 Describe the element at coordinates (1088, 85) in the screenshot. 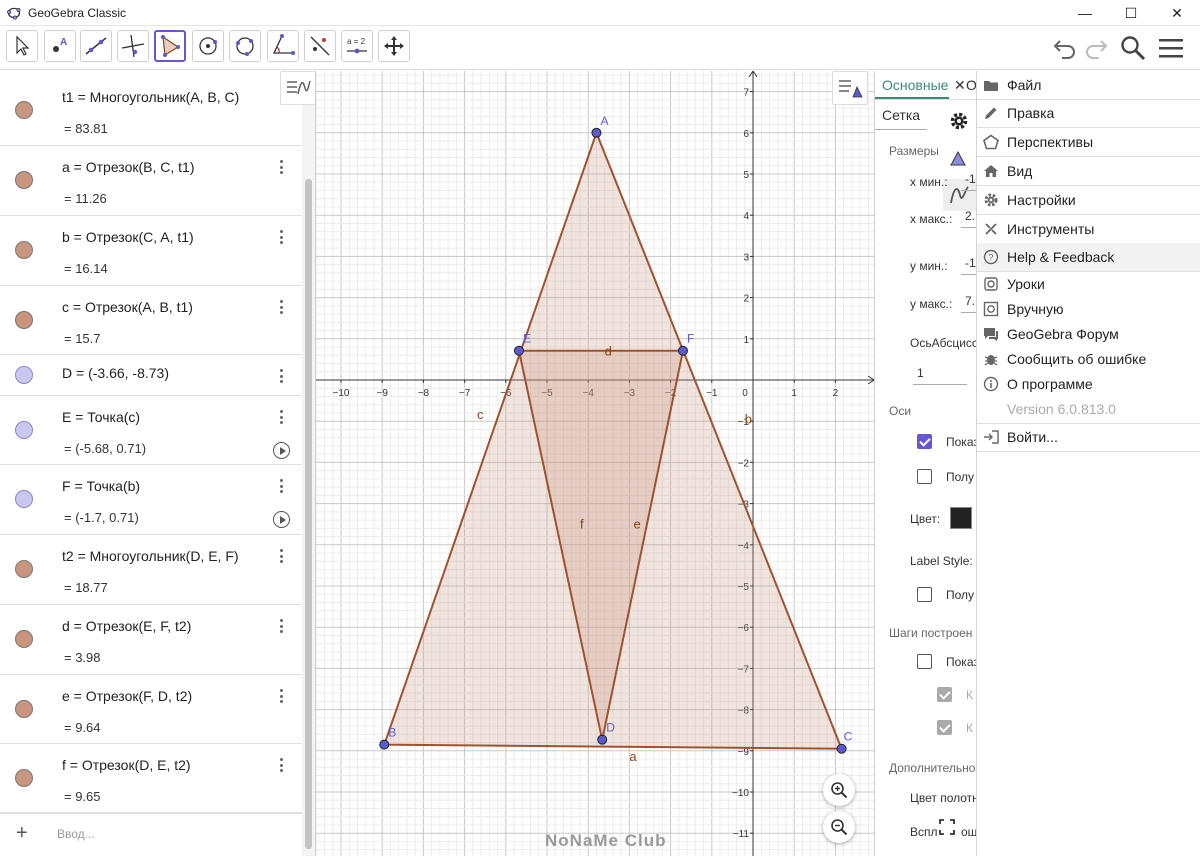

I see `menu-item-folder: Файл` at that location.